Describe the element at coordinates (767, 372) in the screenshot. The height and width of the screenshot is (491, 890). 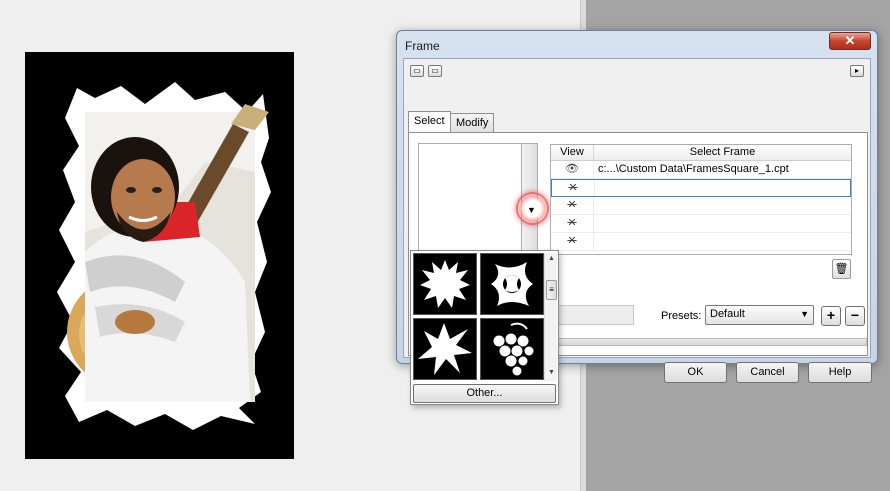
I see `cancel-button: Cancel` at that location.